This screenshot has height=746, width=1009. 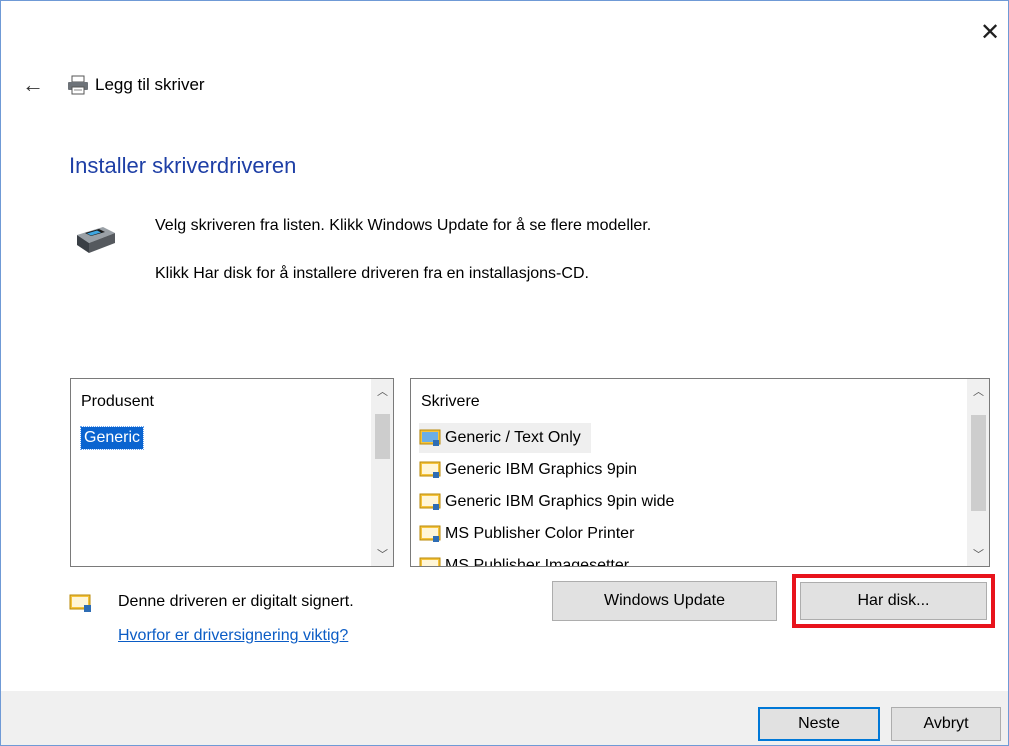 I want to click on manufacturer-listbox: Produsent Generic ︿ ﹀, so click(x=232, y=472).